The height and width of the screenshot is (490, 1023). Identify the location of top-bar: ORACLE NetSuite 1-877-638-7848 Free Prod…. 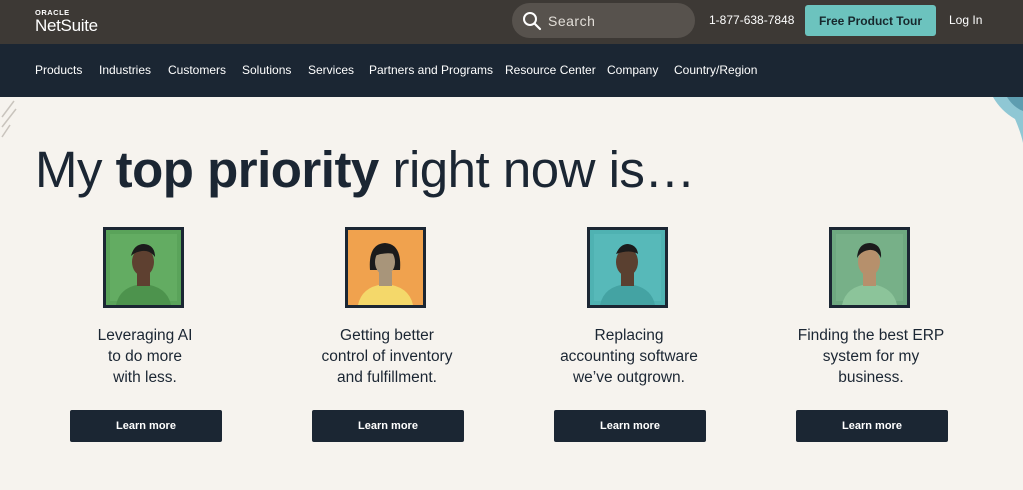
(511, 22).